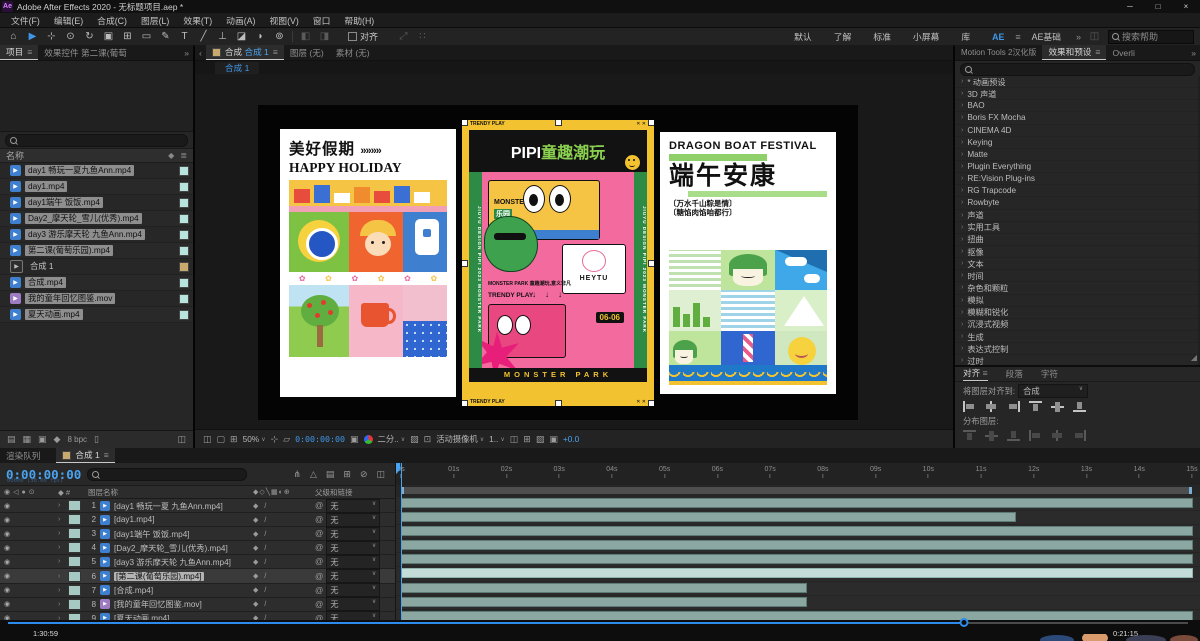 The height and width of the screenshot is (641, 1200). Describe the element at coordinates (1013, 435) in the screenshot. I see `distribute-bottom-button` at that location.